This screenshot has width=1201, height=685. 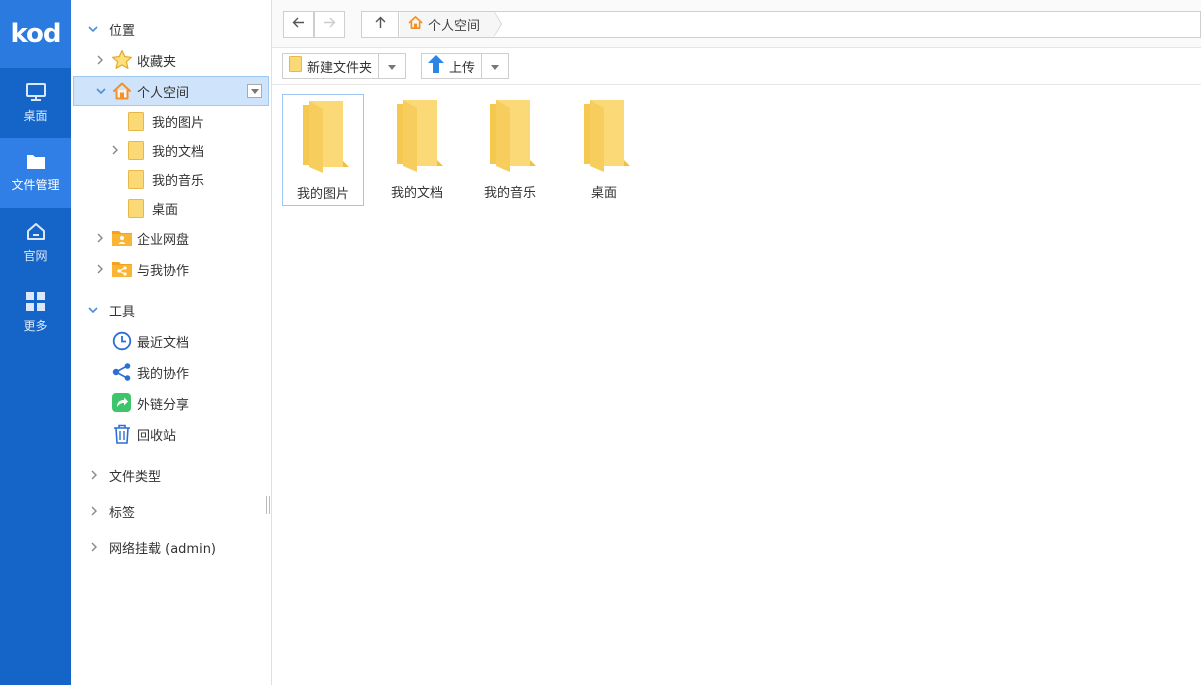 I want to click on rail-item-website: 官网, so click(x=35, y=243).